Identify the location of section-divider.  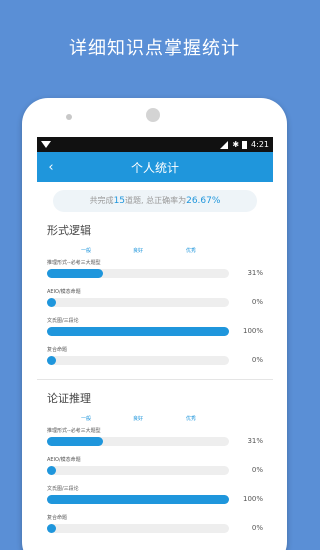
(155, 379).